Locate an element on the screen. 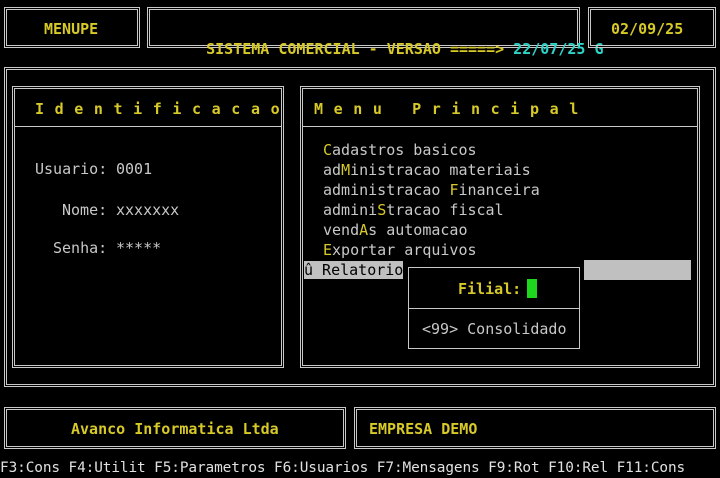  identification-divider is located at coordinates (148, 126).